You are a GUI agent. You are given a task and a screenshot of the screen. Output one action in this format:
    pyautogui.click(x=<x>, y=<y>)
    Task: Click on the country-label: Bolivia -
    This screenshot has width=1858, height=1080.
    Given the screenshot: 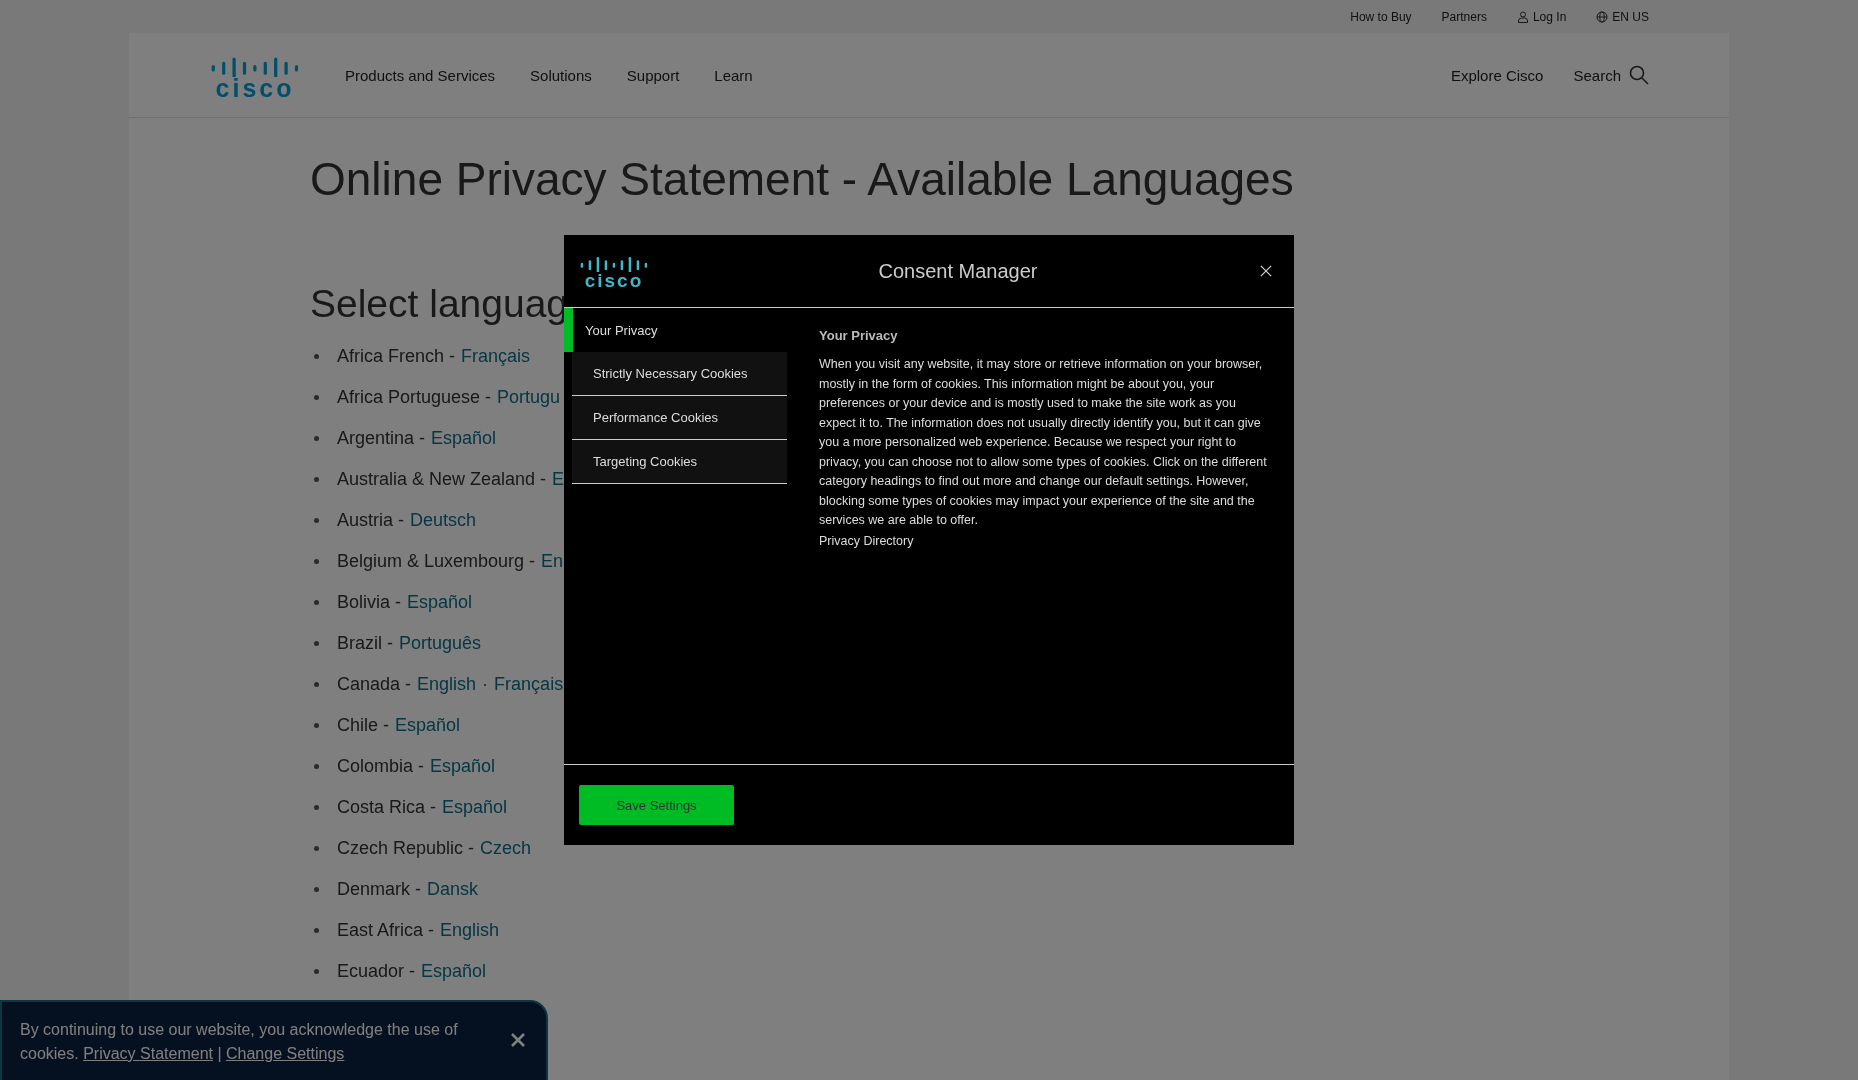 What is the action you would take?
    pyautogui.click(x=369, y=603)
    